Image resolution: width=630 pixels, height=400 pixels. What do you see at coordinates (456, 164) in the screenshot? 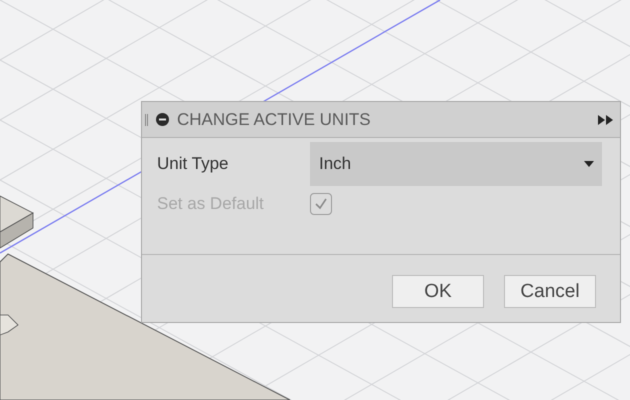
I see `unit-type-dropdown: Inch` at bounding box center [456, 164].